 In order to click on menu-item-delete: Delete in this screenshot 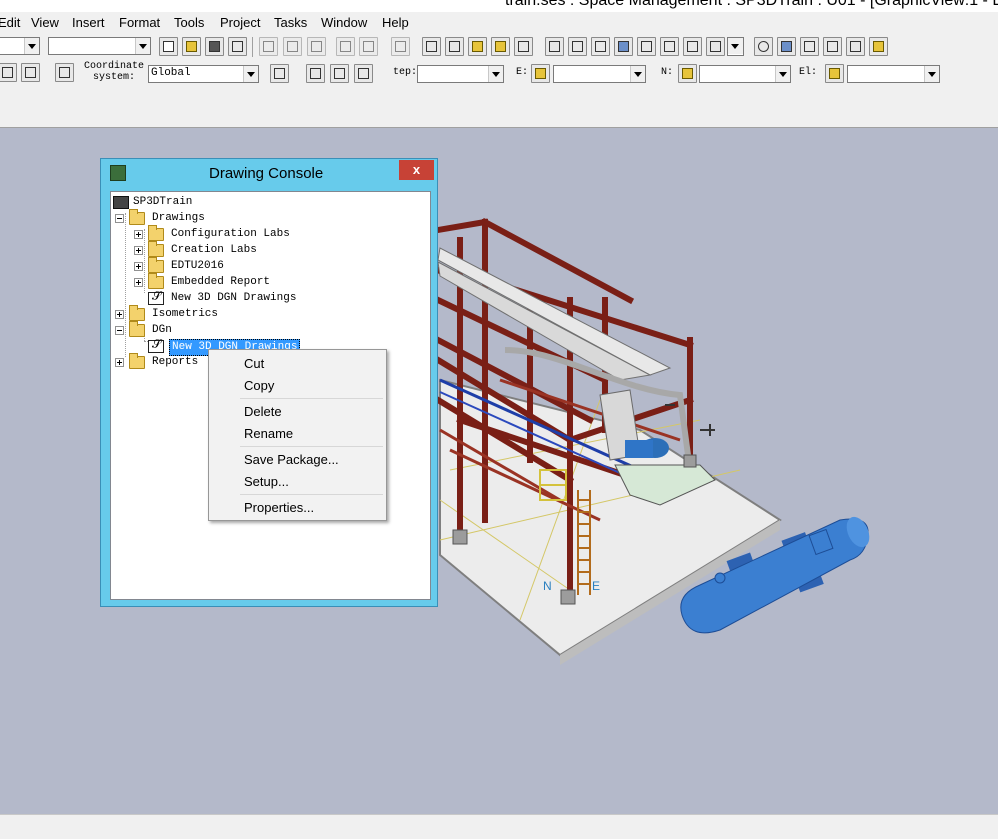, I will do `click(297, 411)`.